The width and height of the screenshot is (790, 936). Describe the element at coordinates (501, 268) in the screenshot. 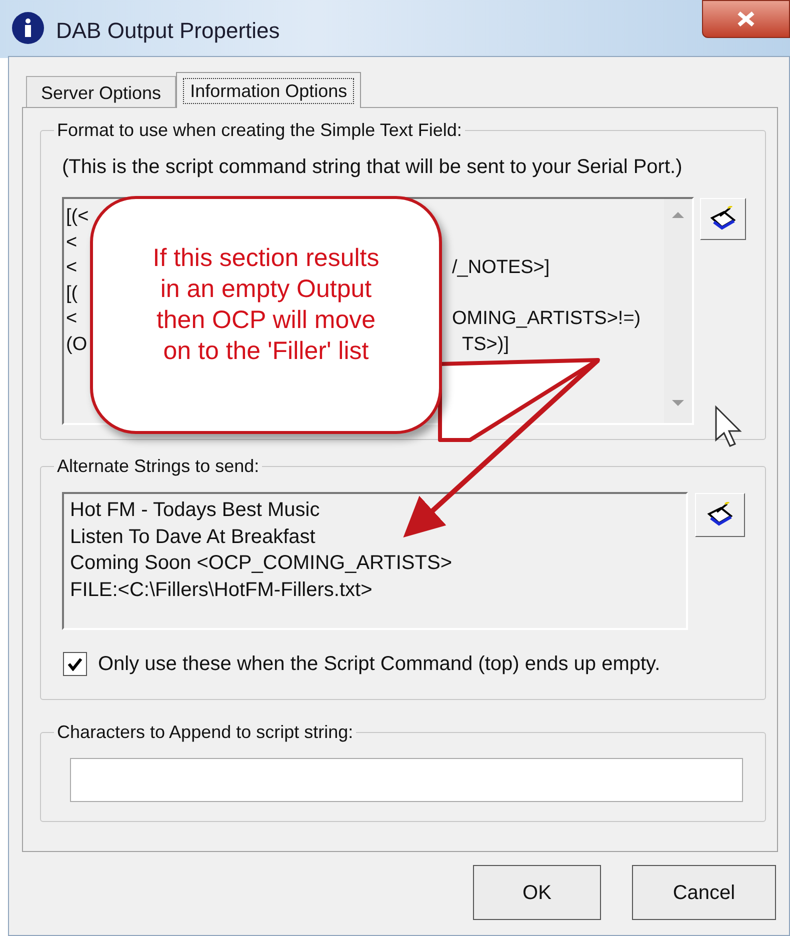

I see `script-line: /_NOTES>]` at that location.